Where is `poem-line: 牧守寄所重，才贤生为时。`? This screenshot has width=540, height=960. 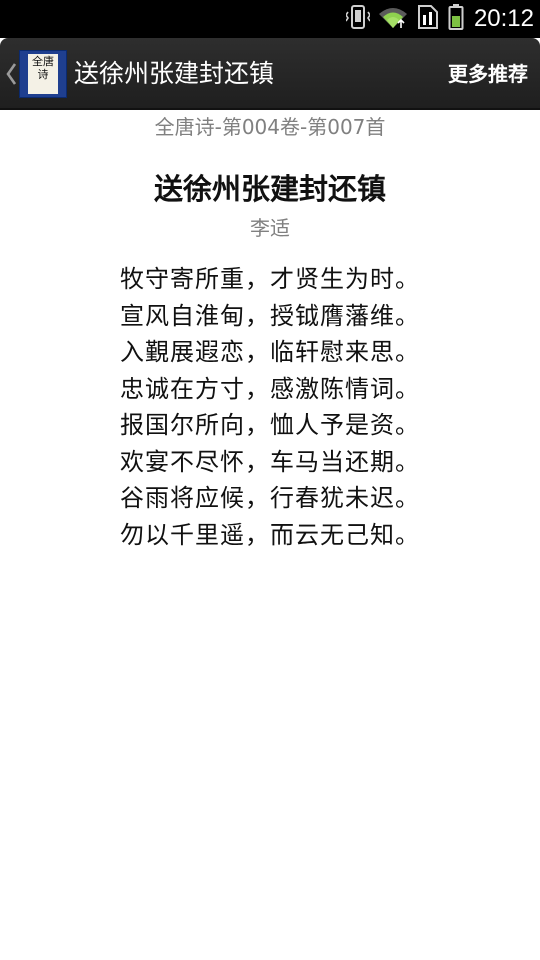
poem-line: 牧守寄所重，才贤生为时。 is located at coordinates (270, 279).